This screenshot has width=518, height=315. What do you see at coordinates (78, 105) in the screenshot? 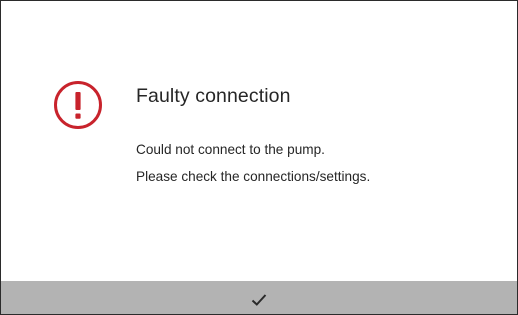
I see `error-exclamation-icon` at bounding box center [78, 105].